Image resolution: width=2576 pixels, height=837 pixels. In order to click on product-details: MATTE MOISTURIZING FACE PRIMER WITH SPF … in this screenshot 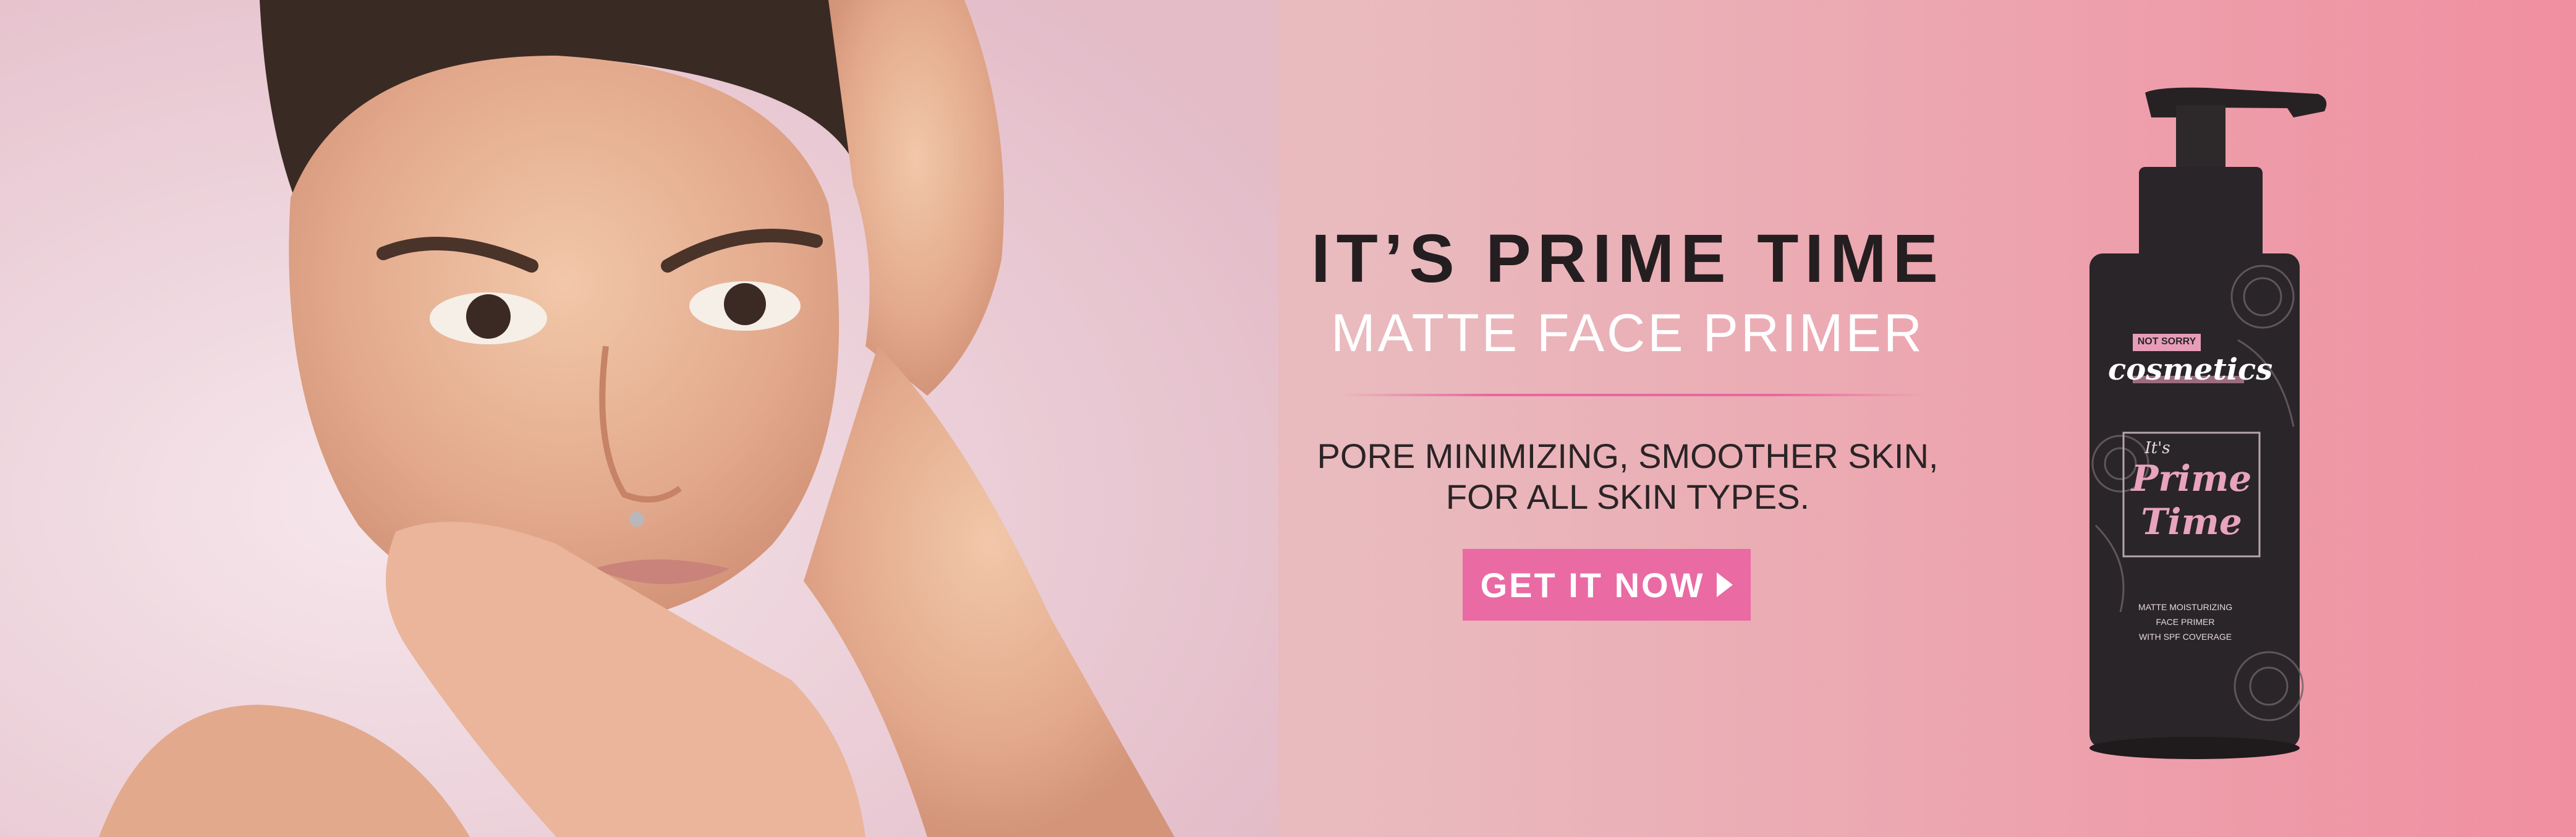, I will do `click(2185, 622)`.